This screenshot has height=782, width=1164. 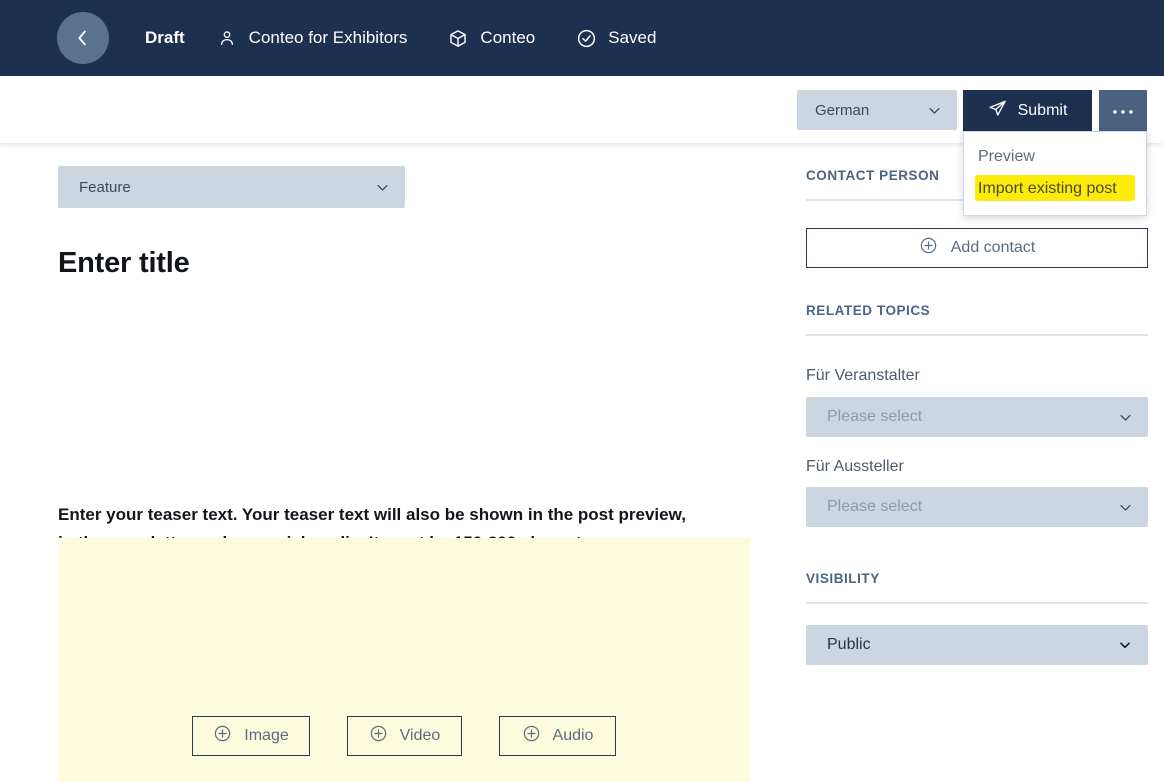 I want to click on breadcrumb: Draft Conteo for Exhibitors Conteo Saved, so click(x=420, y=38).